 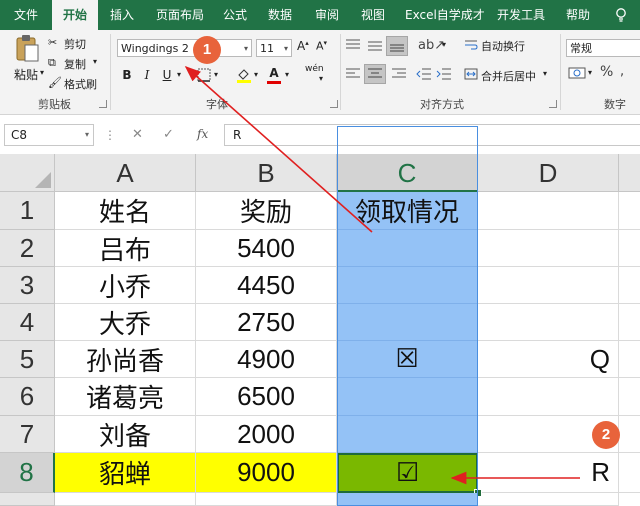 I want to click on phonetic-guide-button: wén, so click(x=314, y=69).